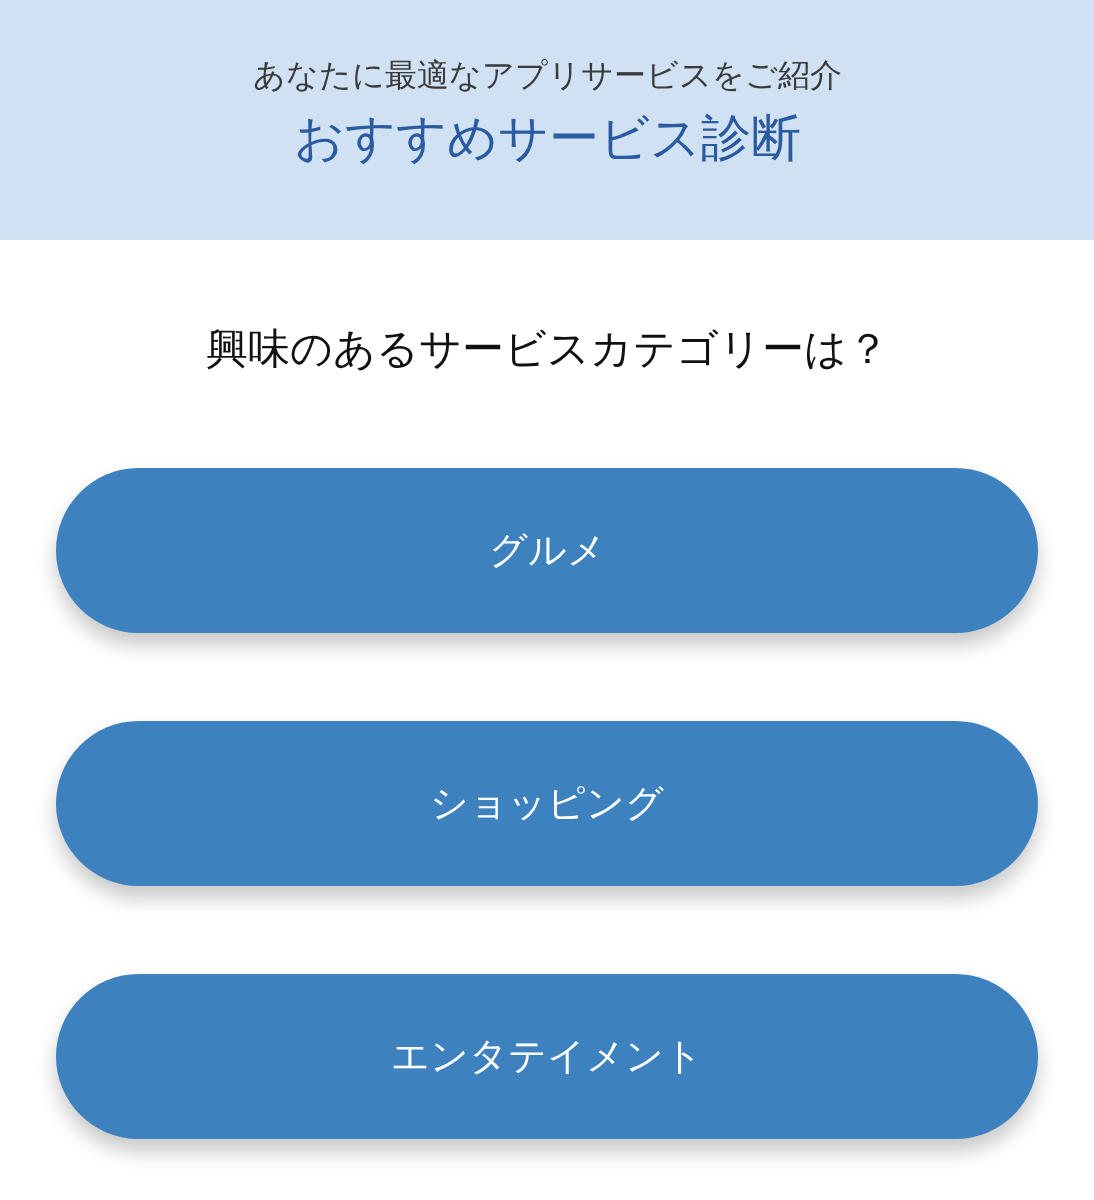 This screenshot has width=1094, height=1200. What do you see at coordinates (547, 75) in the screenshot?
I see `header-subtitle: あなたに最適なアプリサービスをご紹介` at bounding box center [547, 75].